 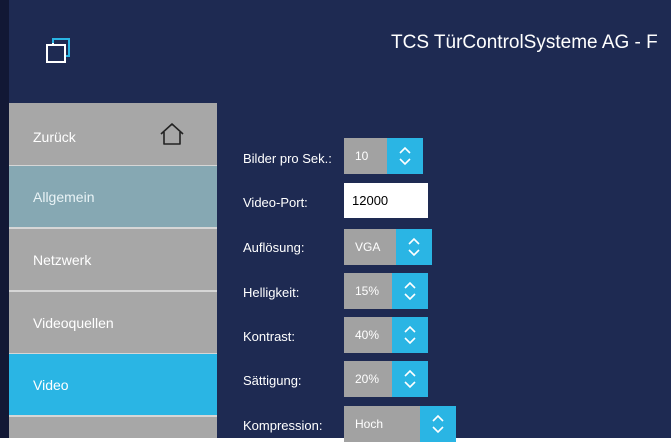 What do you see at coordinates (405, 156) in the screenshot?
I see `fps-stepper-button` at bounding box center [405, 156].